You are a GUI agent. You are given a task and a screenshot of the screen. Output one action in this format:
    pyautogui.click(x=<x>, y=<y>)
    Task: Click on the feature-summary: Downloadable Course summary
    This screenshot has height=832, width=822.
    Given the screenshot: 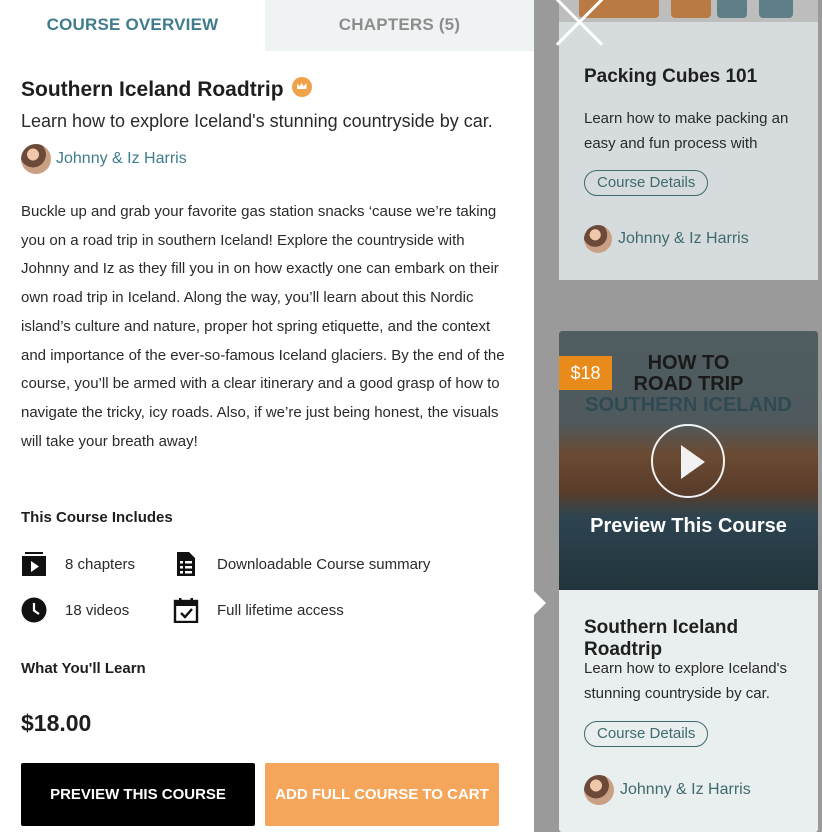 What is the action you would take?
    pyautogui.click(x=301, y=564)
    